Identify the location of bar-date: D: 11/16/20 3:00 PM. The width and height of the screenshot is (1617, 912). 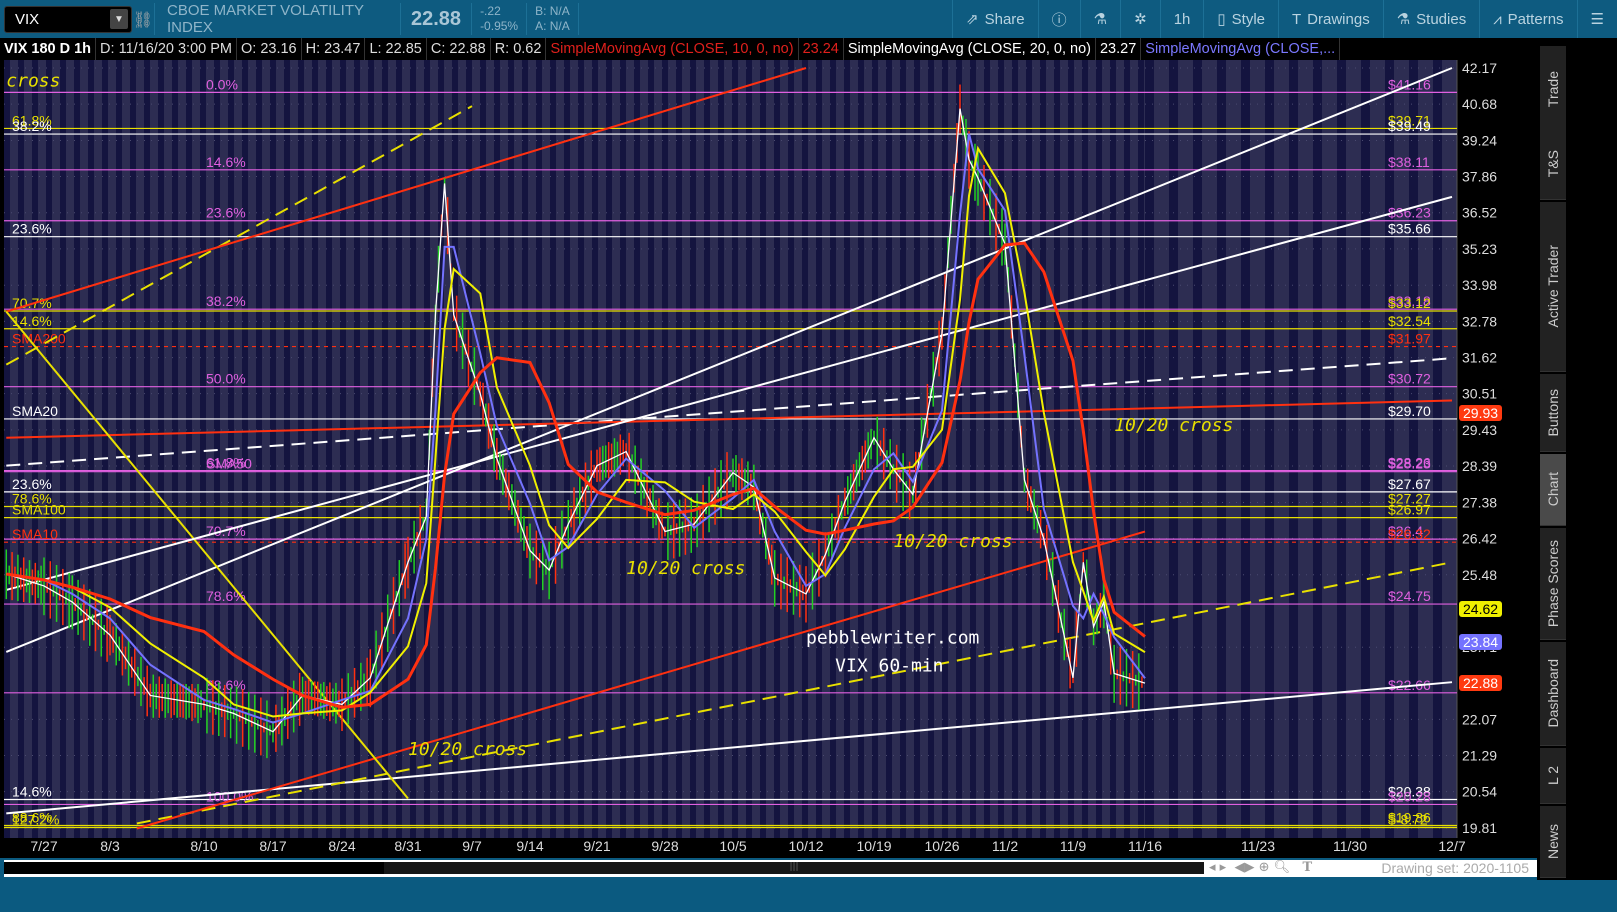
(166, 49).